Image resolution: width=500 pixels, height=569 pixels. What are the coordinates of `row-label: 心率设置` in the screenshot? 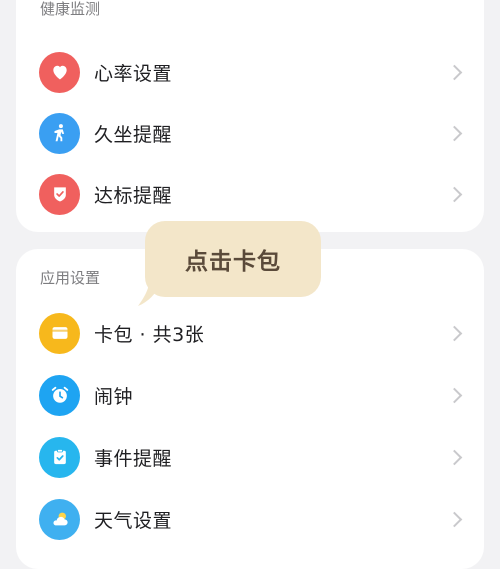 It's located at (133, 73).